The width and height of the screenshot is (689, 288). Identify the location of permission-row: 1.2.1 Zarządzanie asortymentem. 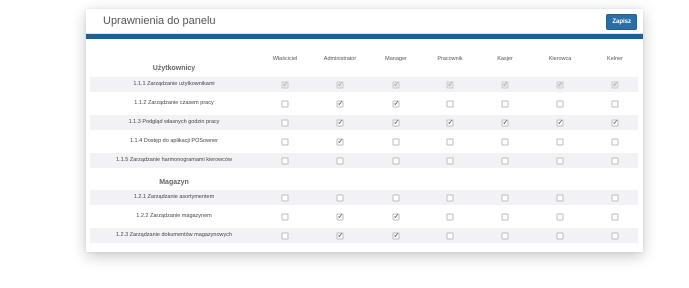
(364, 197).